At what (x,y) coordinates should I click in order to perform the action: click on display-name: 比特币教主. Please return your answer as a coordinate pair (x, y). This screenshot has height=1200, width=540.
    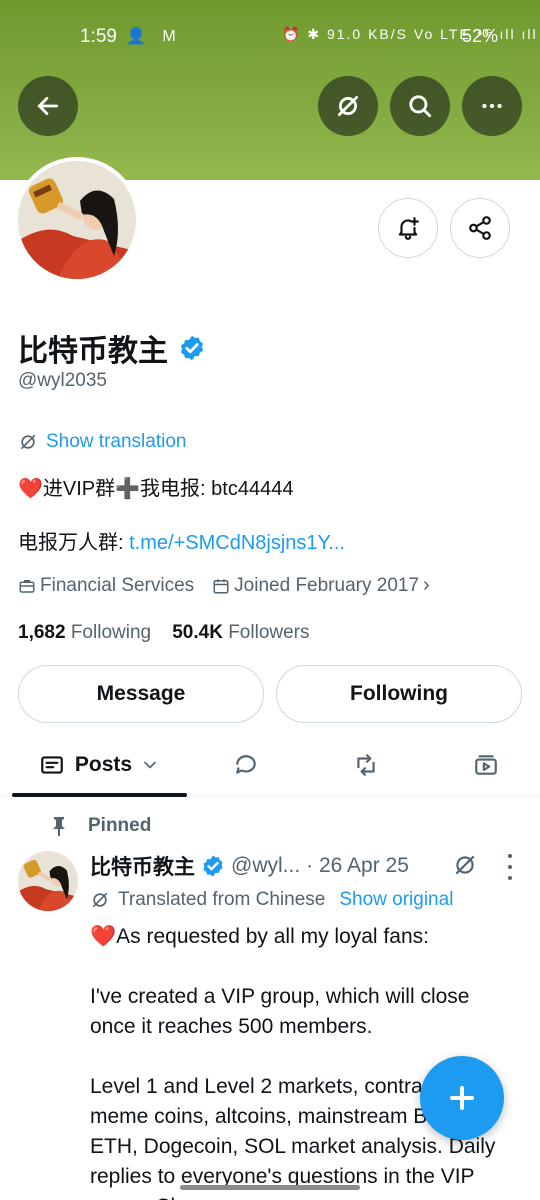
    Looking at the image, I should click on (93, 351).